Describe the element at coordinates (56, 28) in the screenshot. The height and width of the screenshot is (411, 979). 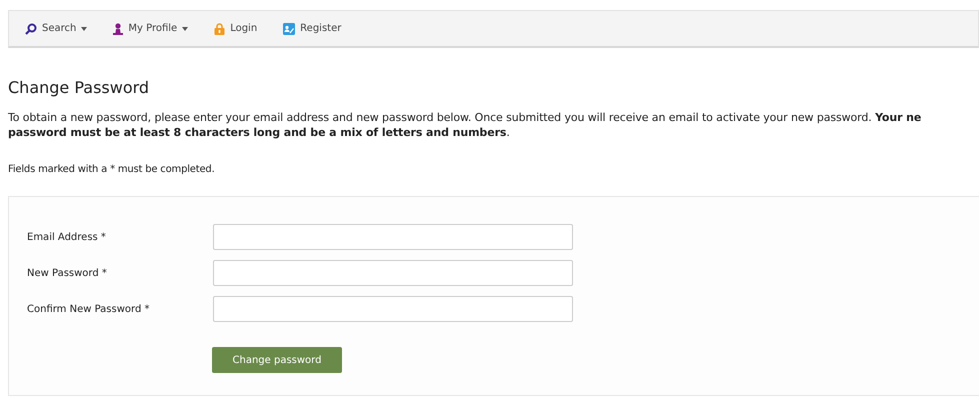
I see `nav-link: Search` at that location.